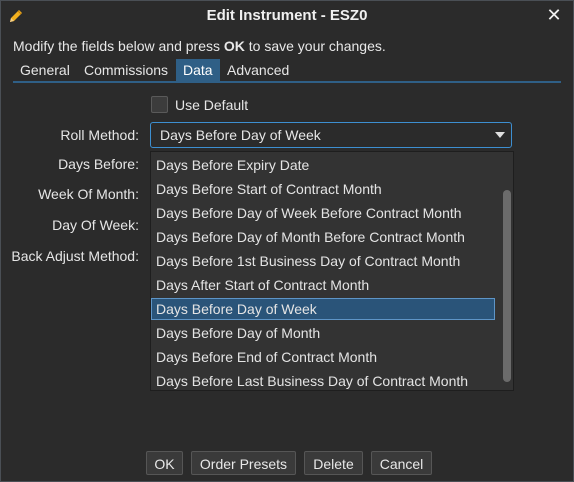 The image size is (574, 482). What do you see at coordinates (331, 135) in the screenshot?
I see `roll-method-select: Days Before Day of Week` at bounding box center [331, 135].